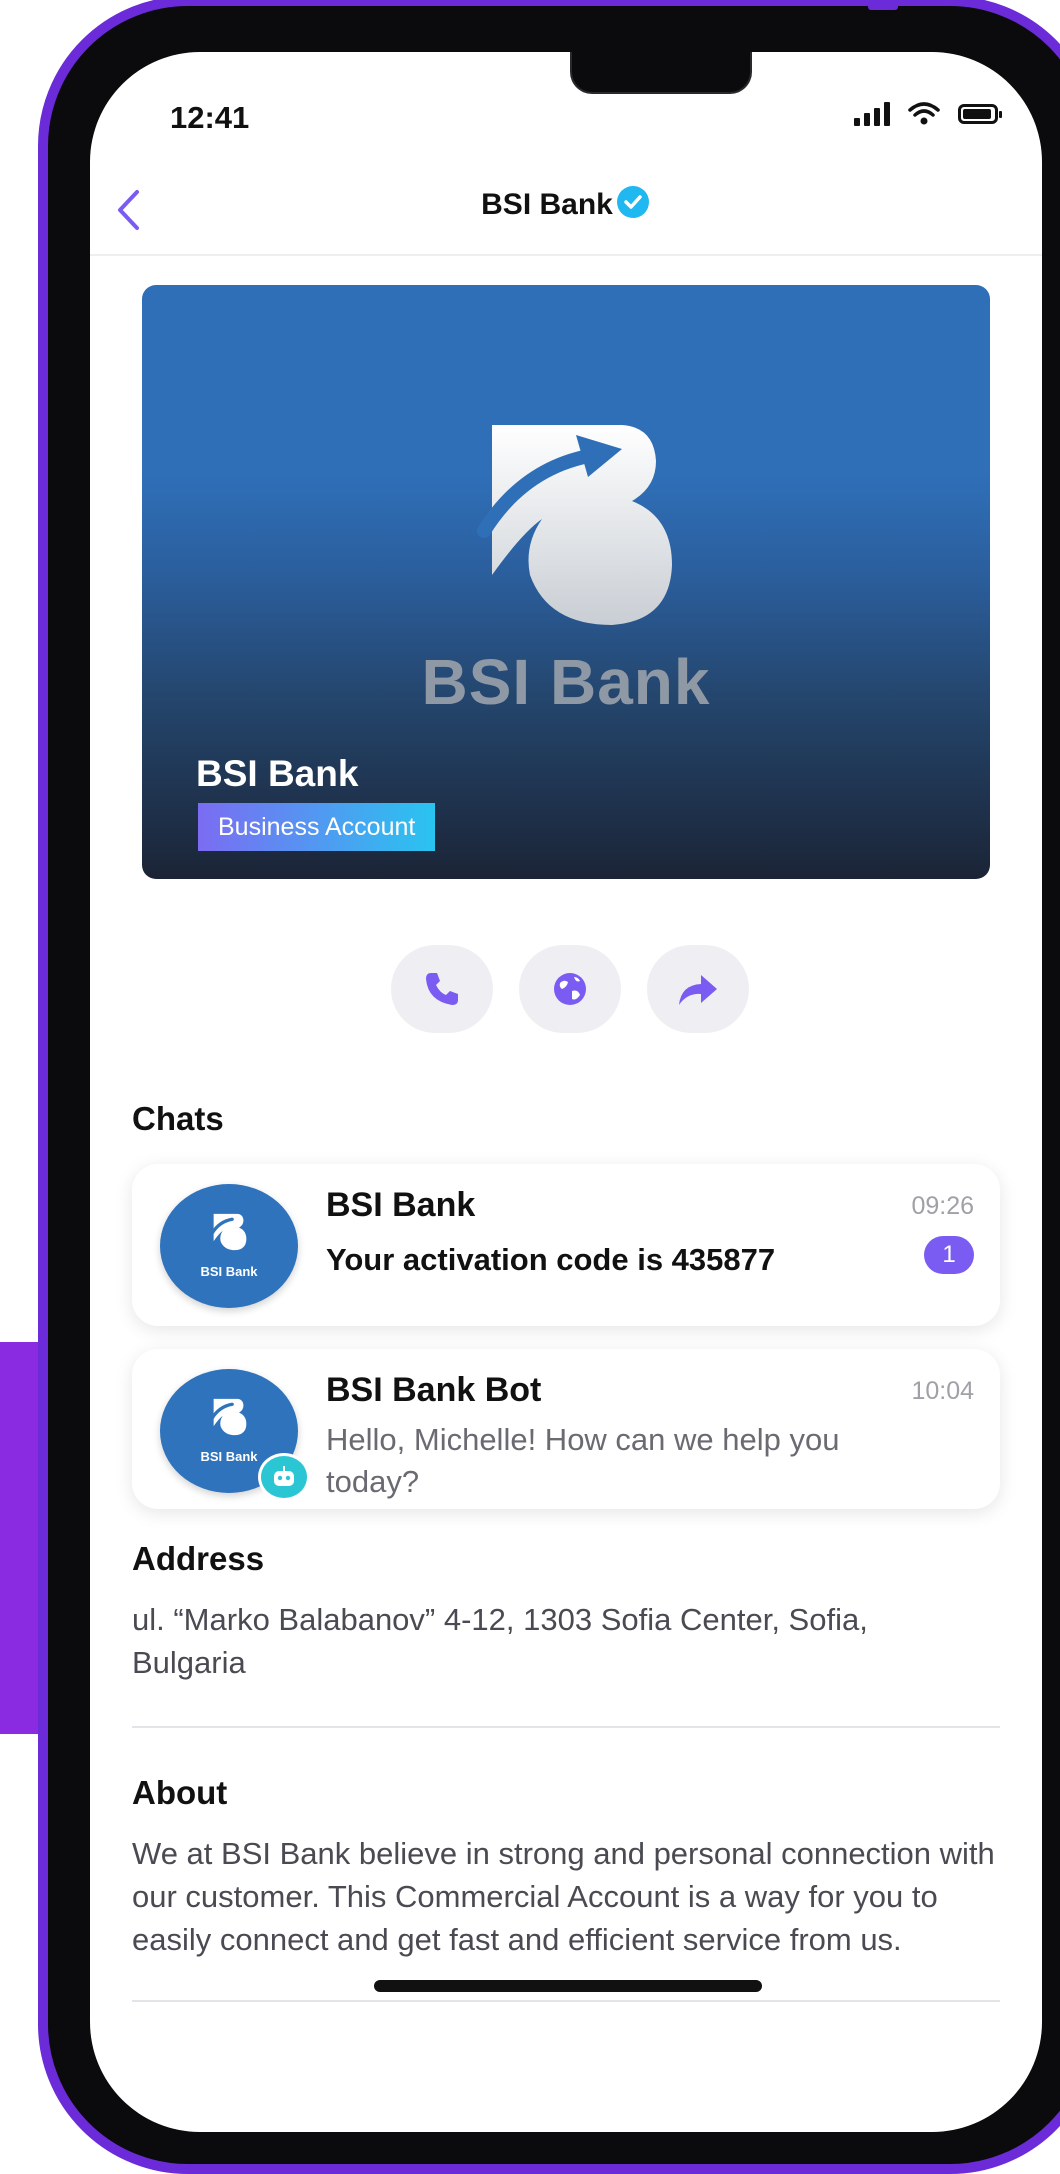 This screenshot has height=2174, width=1060. What do you see at coordinates (178, 1118) in the screenshot?
I see `chats-section-title: Chats` at bounding box center [178, 1118].